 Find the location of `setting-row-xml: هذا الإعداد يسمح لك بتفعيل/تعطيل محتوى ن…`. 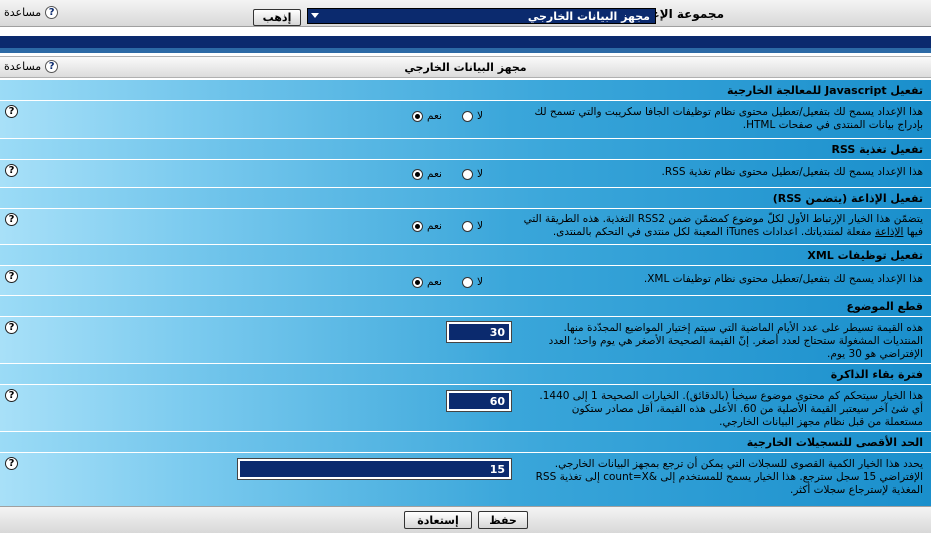

setting-row-xml: هذا الإعداد يسمح لك بتفعيل/تعطيل محتوى ن… is located at coordinates (465, 280).